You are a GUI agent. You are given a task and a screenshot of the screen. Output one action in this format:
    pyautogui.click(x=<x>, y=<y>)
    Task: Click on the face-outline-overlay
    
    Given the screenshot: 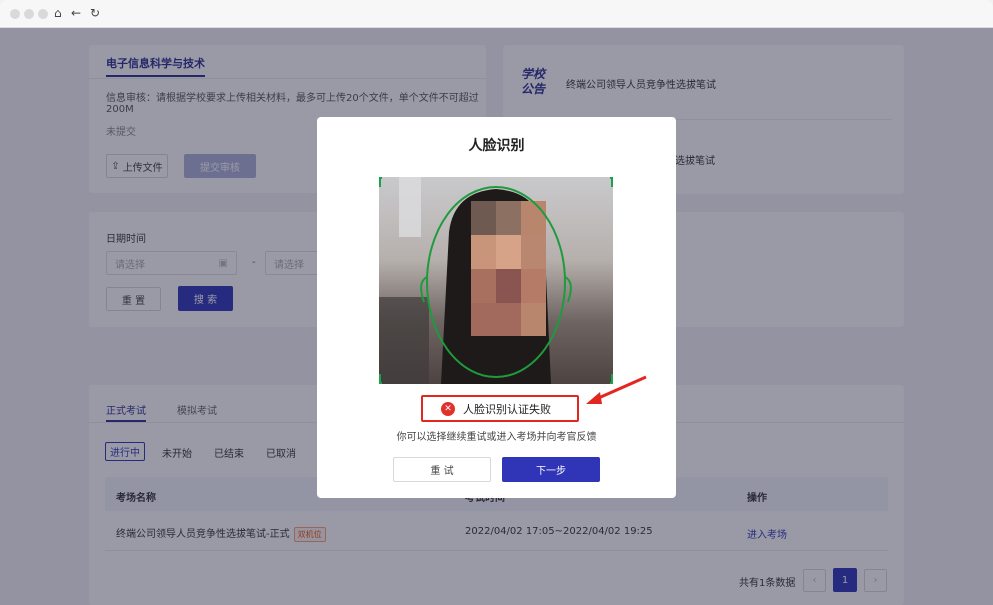 What is the action you would take?
    pyautogui.click(x=496, y=280)
    